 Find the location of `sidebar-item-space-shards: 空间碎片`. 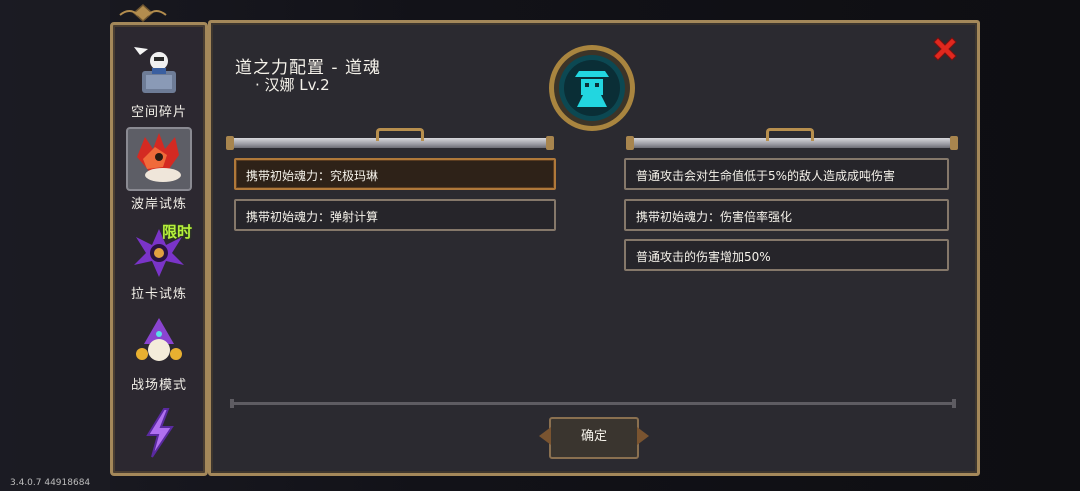

sidebar-item-space-shards: 空间碎片 is located at coordinates (159, 78).